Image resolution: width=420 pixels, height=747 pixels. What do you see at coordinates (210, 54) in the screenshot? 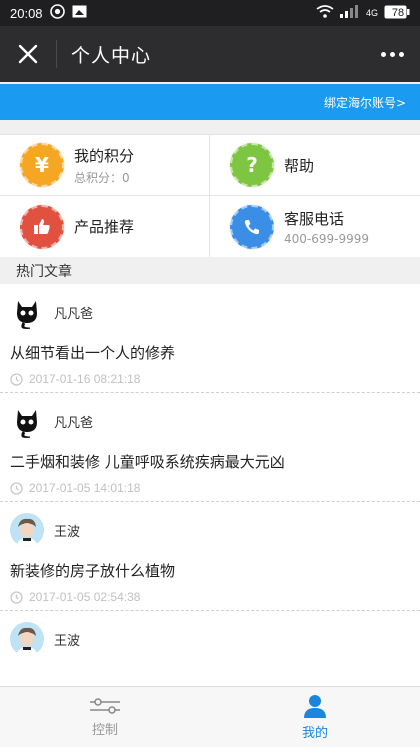
I see `title-bar: 个人中心` at bounding box center [210, 54].